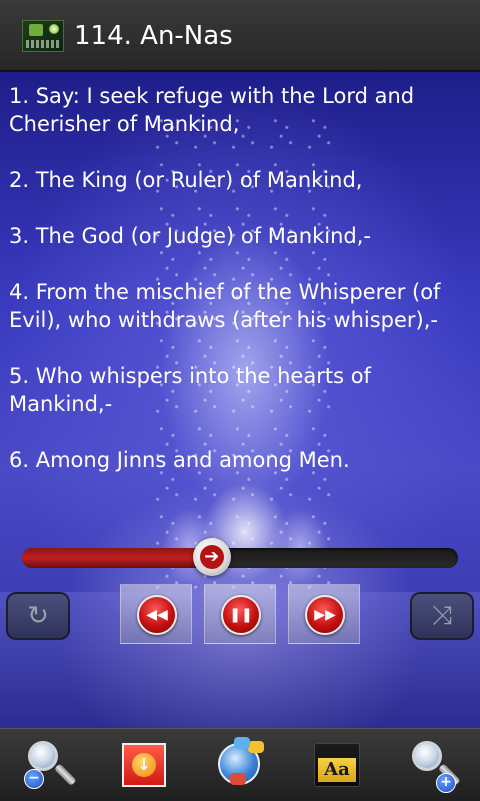  Describe the element at coordinates (34, 779) in the screenshot. I see `minus-badge: −` at that location.